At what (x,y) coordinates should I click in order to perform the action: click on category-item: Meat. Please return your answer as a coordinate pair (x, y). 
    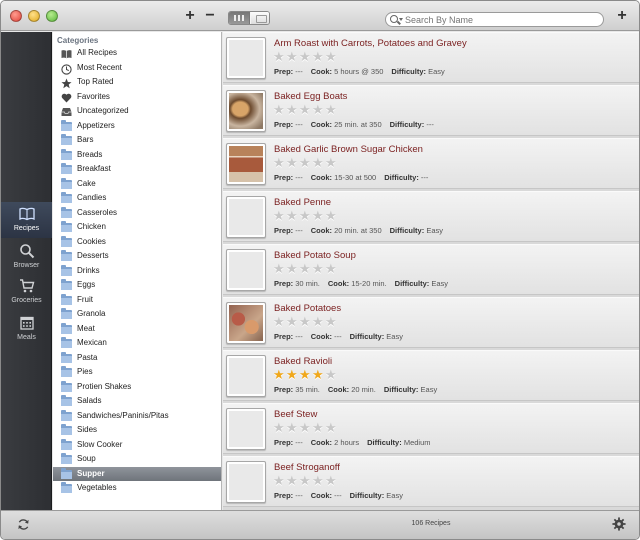
    Looking at the image, I should click on (137, 329).